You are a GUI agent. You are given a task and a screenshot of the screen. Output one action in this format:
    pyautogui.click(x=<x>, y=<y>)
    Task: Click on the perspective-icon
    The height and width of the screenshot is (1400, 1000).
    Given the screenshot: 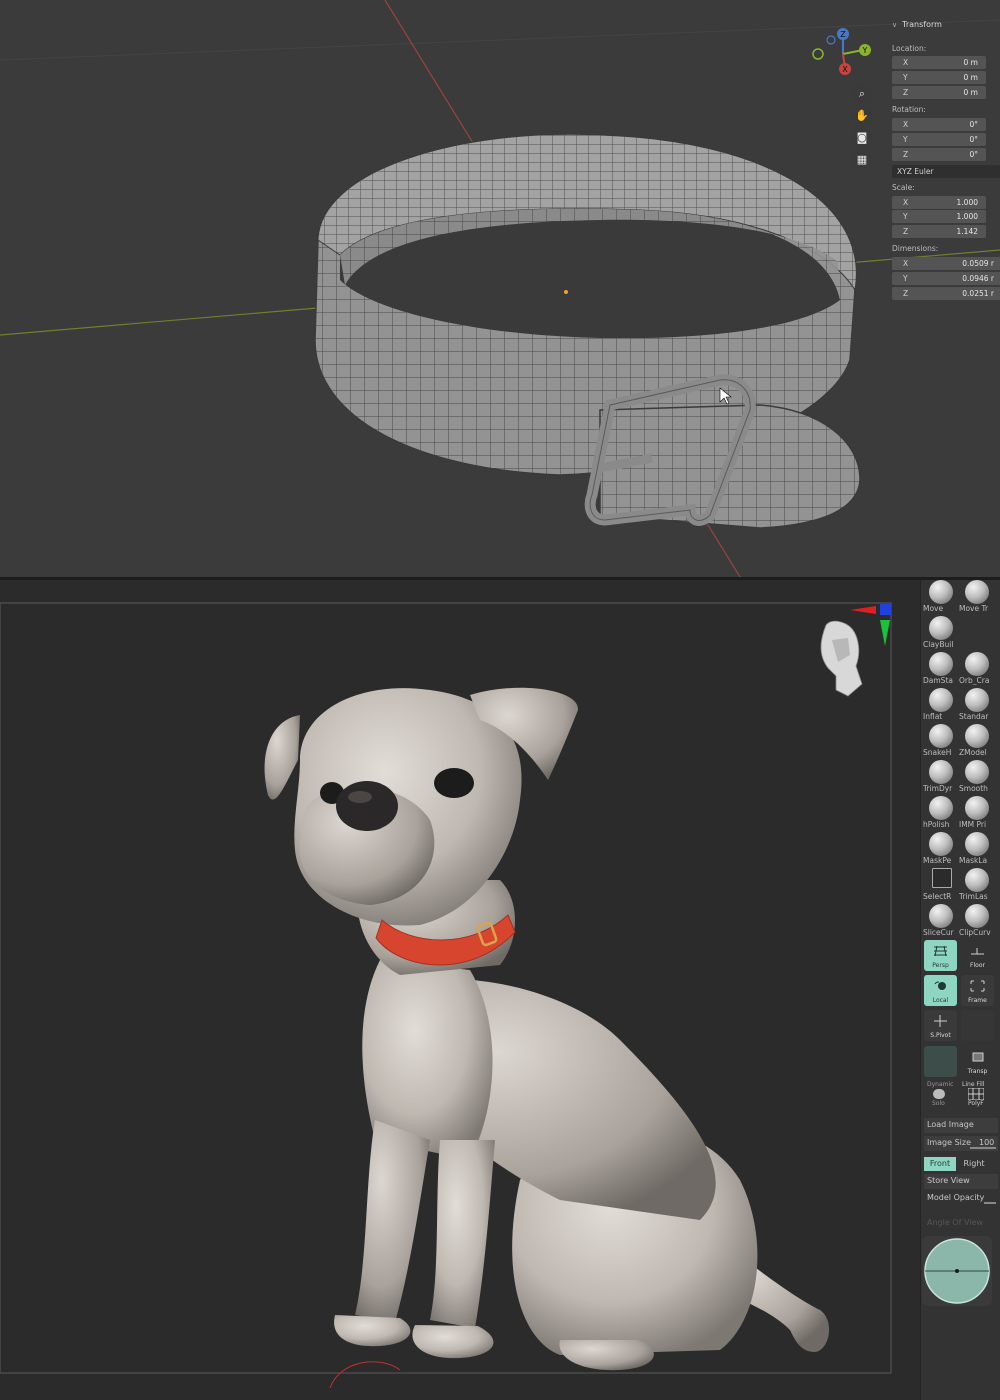 What is the action you would take?
    pyautogui.click(x=940, y=951)
    